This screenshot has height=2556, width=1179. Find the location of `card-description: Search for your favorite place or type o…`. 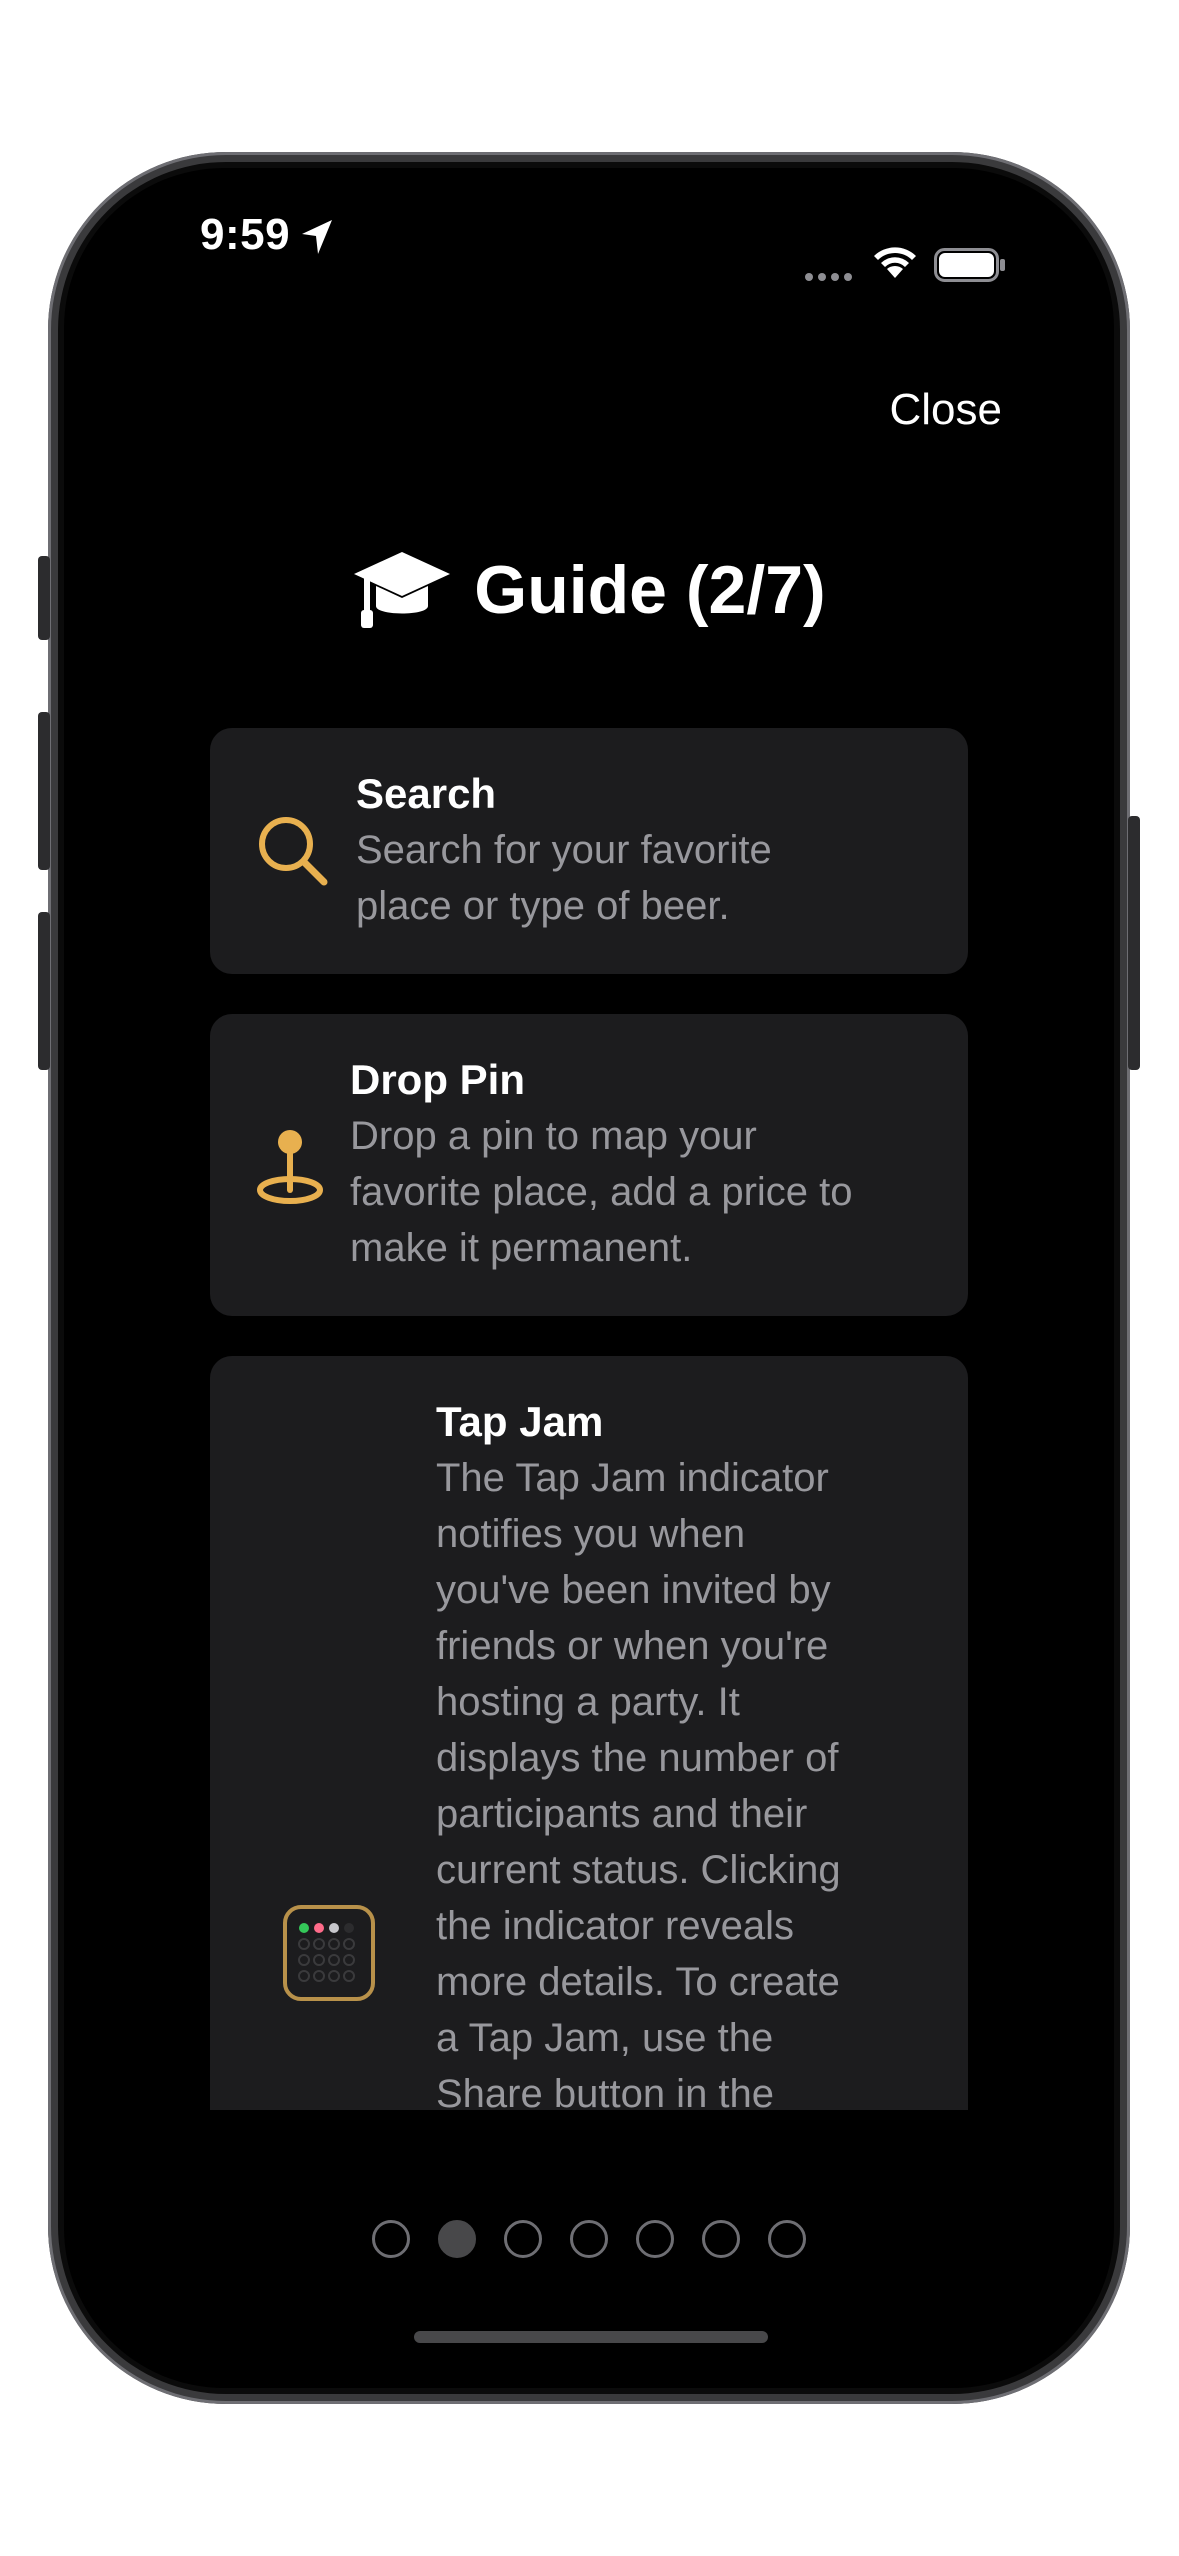

card-description: Search for your favorite place or type o… is located at coordinates (564, 878).